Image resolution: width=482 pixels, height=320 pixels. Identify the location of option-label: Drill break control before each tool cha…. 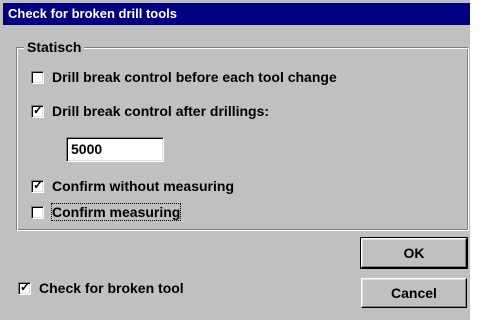
(194, 77).